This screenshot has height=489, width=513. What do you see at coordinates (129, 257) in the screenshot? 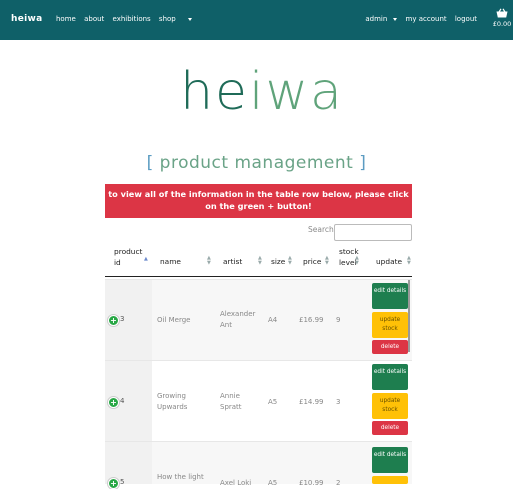
I see `th-product-id: product id` at bounding box center [129, 257].